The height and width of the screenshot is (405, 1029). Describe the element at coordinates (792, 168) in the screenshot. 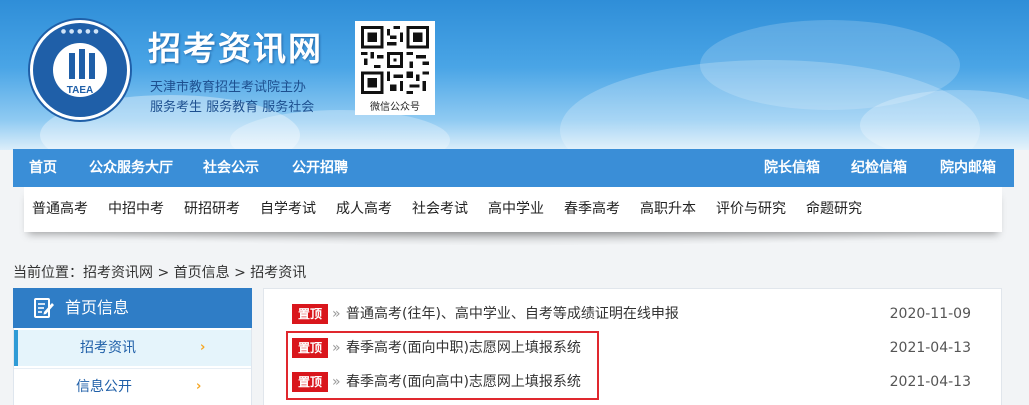

I see `nav-president-mailbox: 院长信箱` at that location.